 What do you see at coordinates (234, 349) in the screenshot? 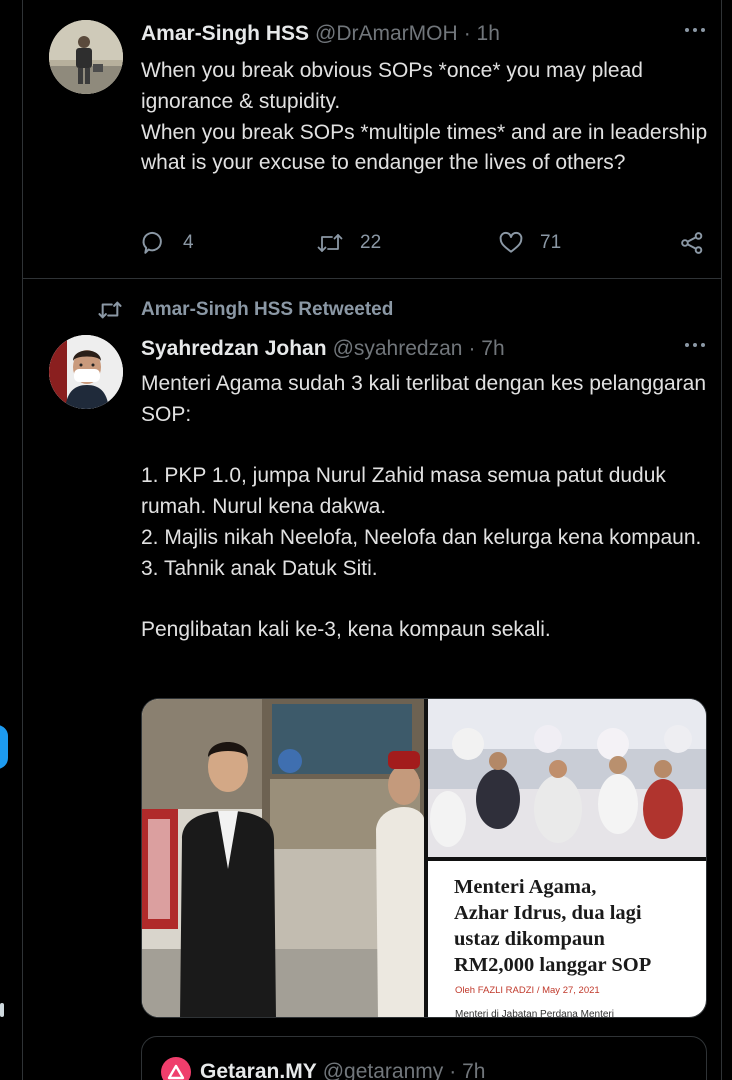
I see `author-name: Syahredzan Johan` at bounding box center [234, 349].